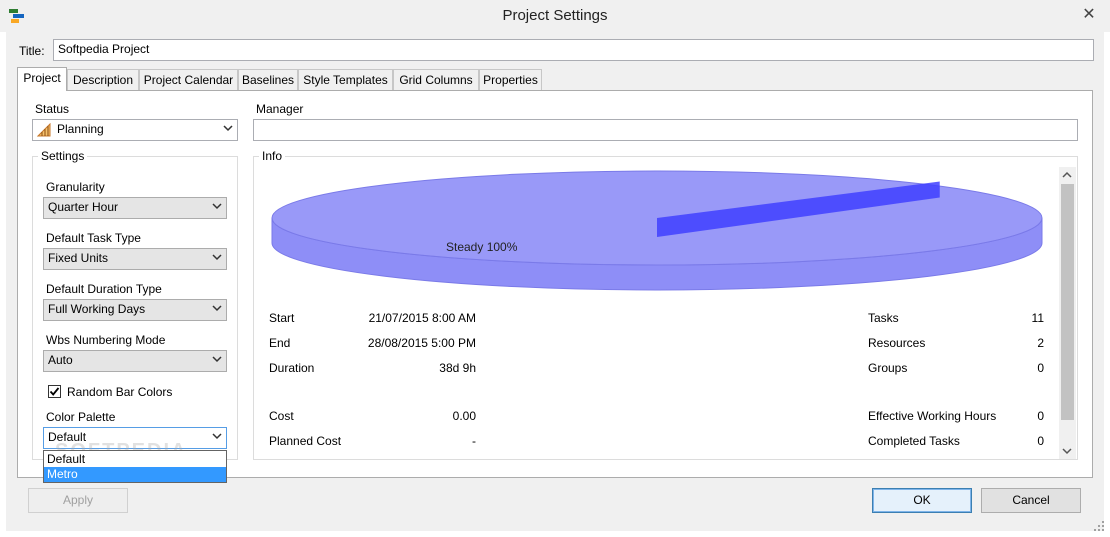 The width and height of the screenshot is (1110, 537). Describe the element at coordinates (188, 79) in the screenshot. I see `tab-project-calendar: Project Calendar` at that location.